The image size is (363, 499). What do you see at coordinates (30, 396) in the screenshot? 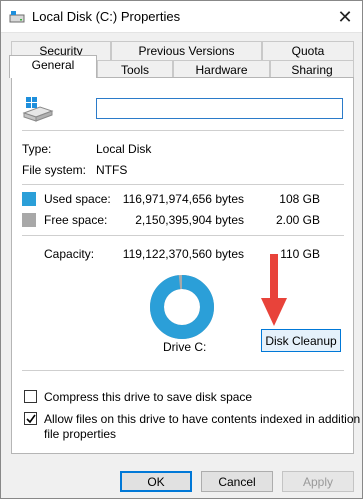
I see `compress-checkbox` at bounding box center [30, 396].